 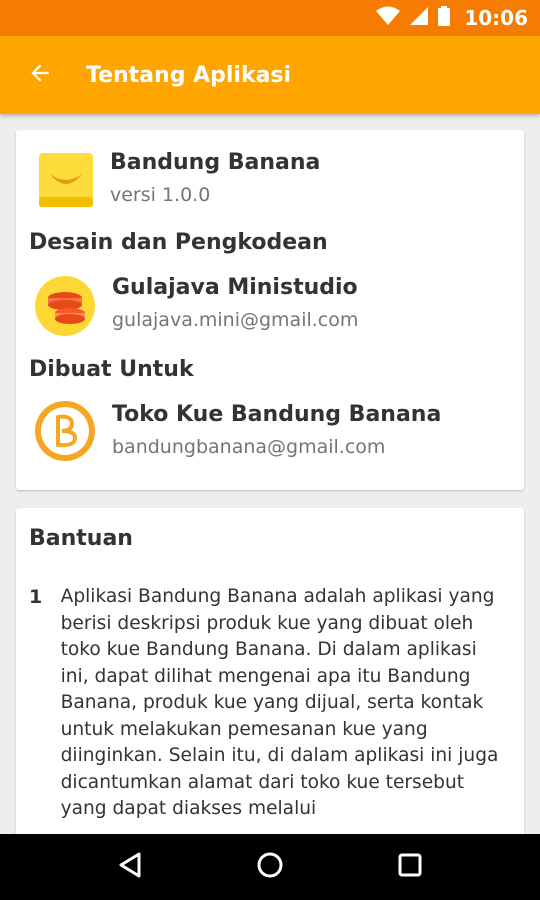 I want to click on developer-name: Gulajava Ministudio, so click(x=235, y=287).